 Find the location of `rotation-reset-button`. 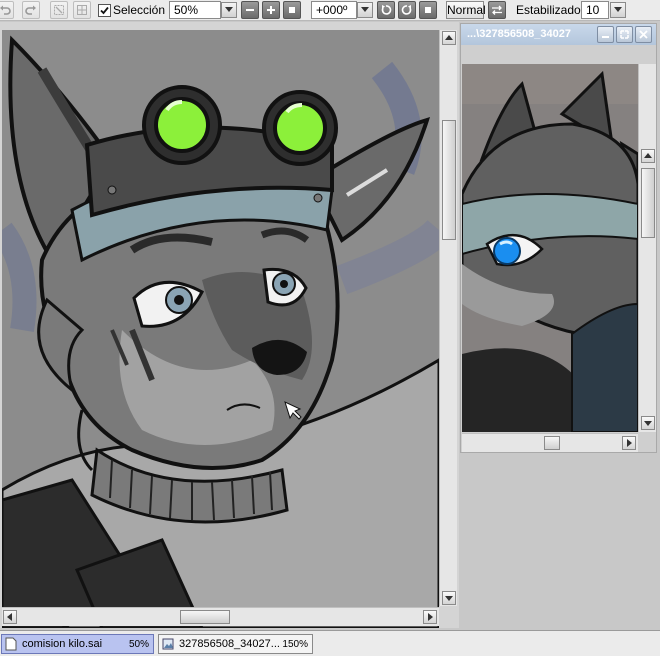

rotation-reset-button is located at coordinates (428, 10).